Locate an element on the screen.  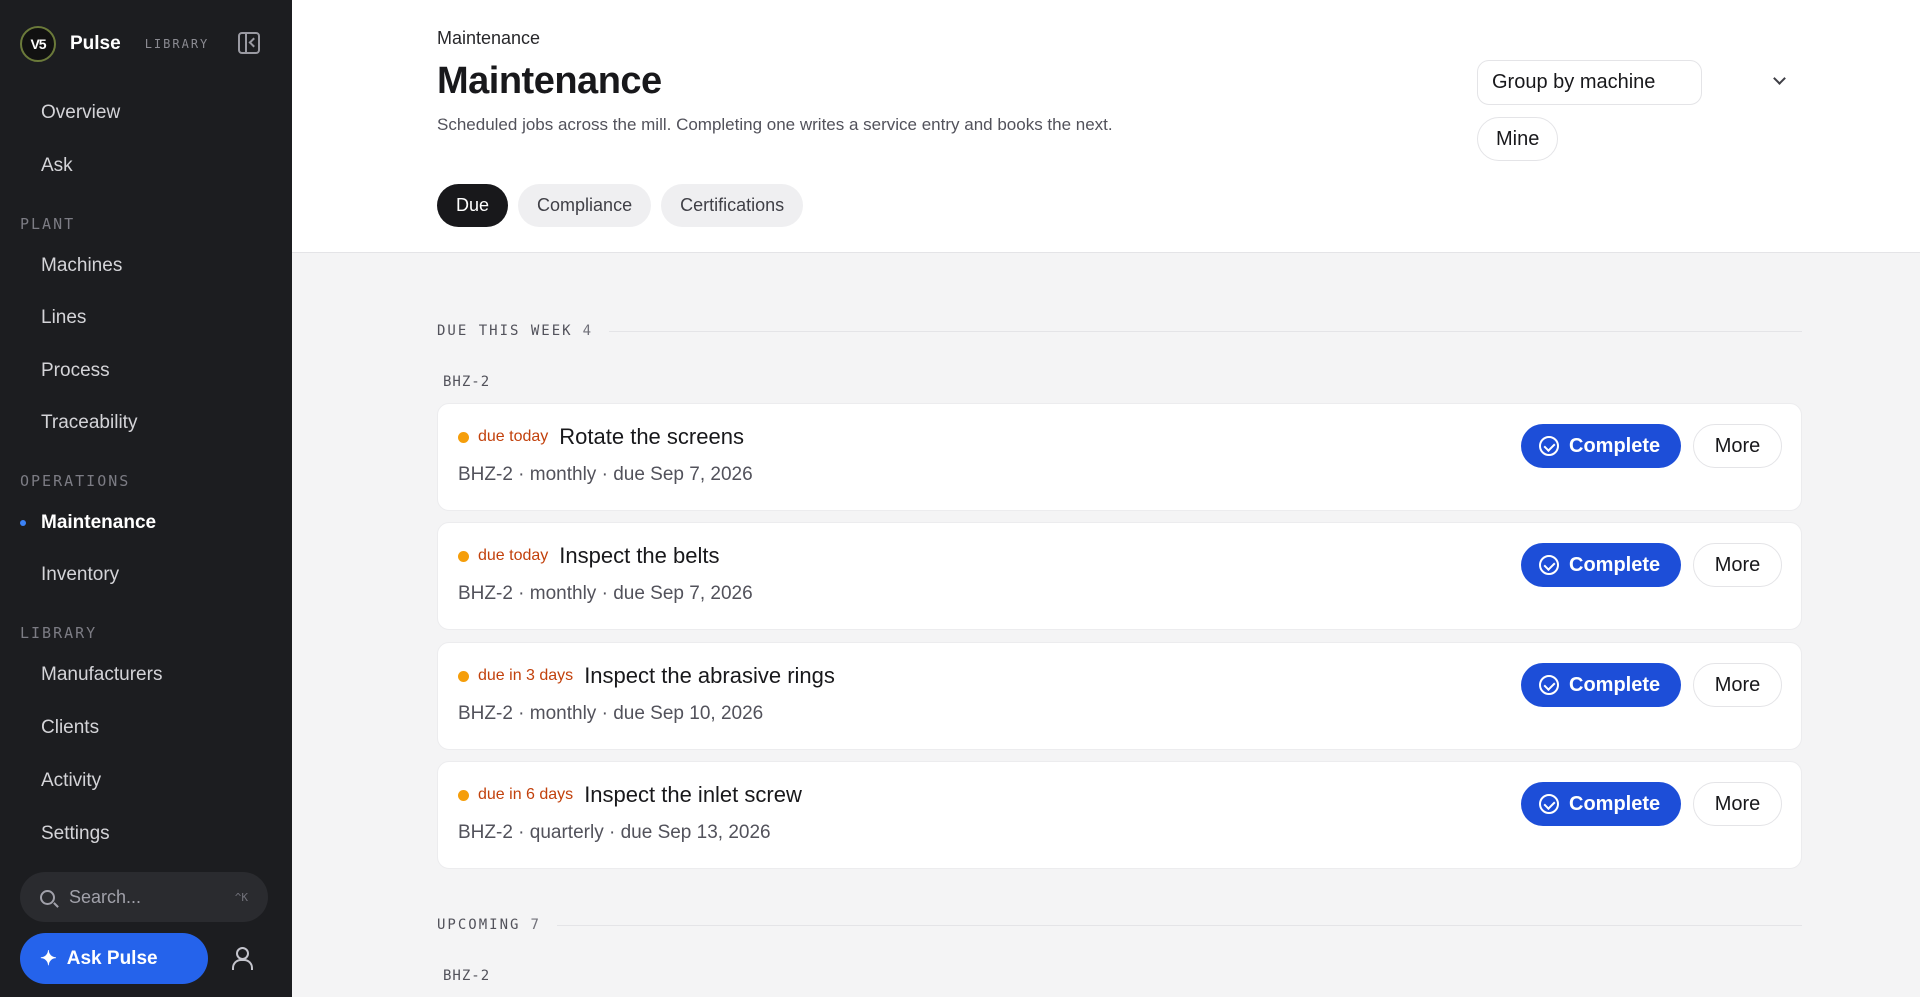
sidebar-item-label: Traceability is located at coordinates (89, 422).